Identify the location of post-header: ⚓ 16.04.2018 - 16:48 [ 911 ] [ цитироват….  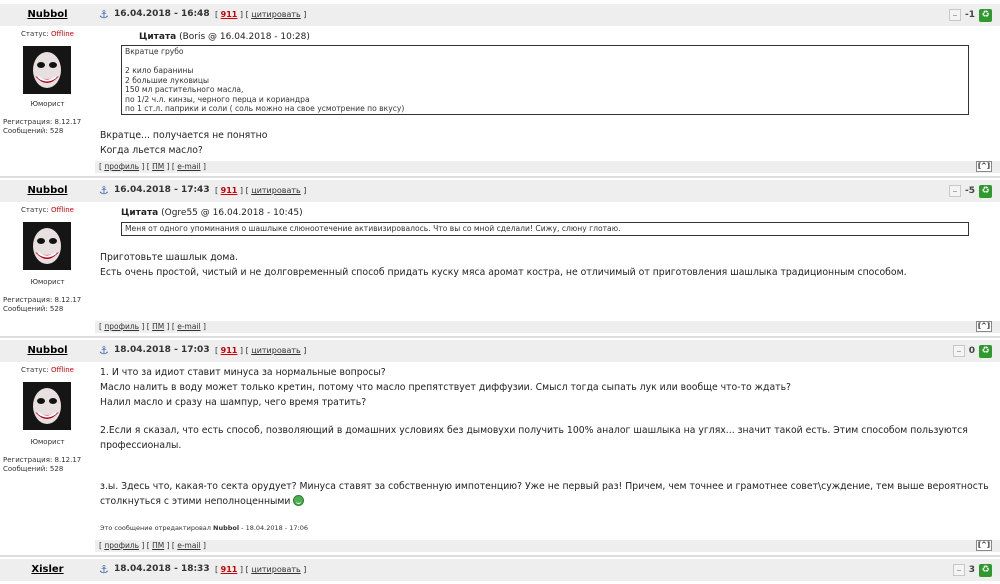
(547, 15).